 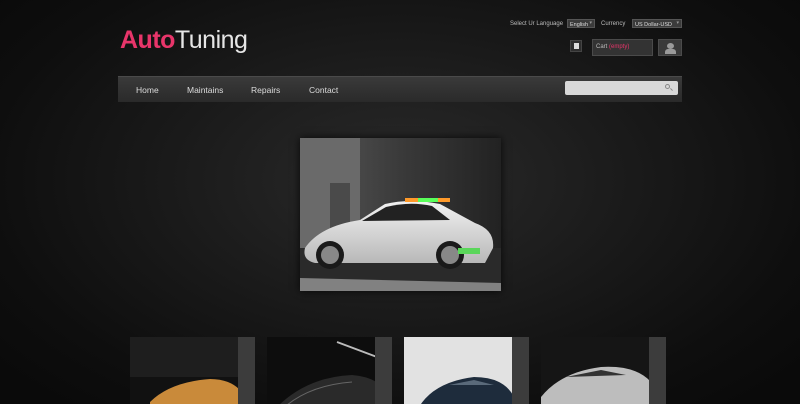 What do you see at coordinates (602, 47) in the screenshot?
I see `cart-label: Cart` at bounding box center [602, 47].